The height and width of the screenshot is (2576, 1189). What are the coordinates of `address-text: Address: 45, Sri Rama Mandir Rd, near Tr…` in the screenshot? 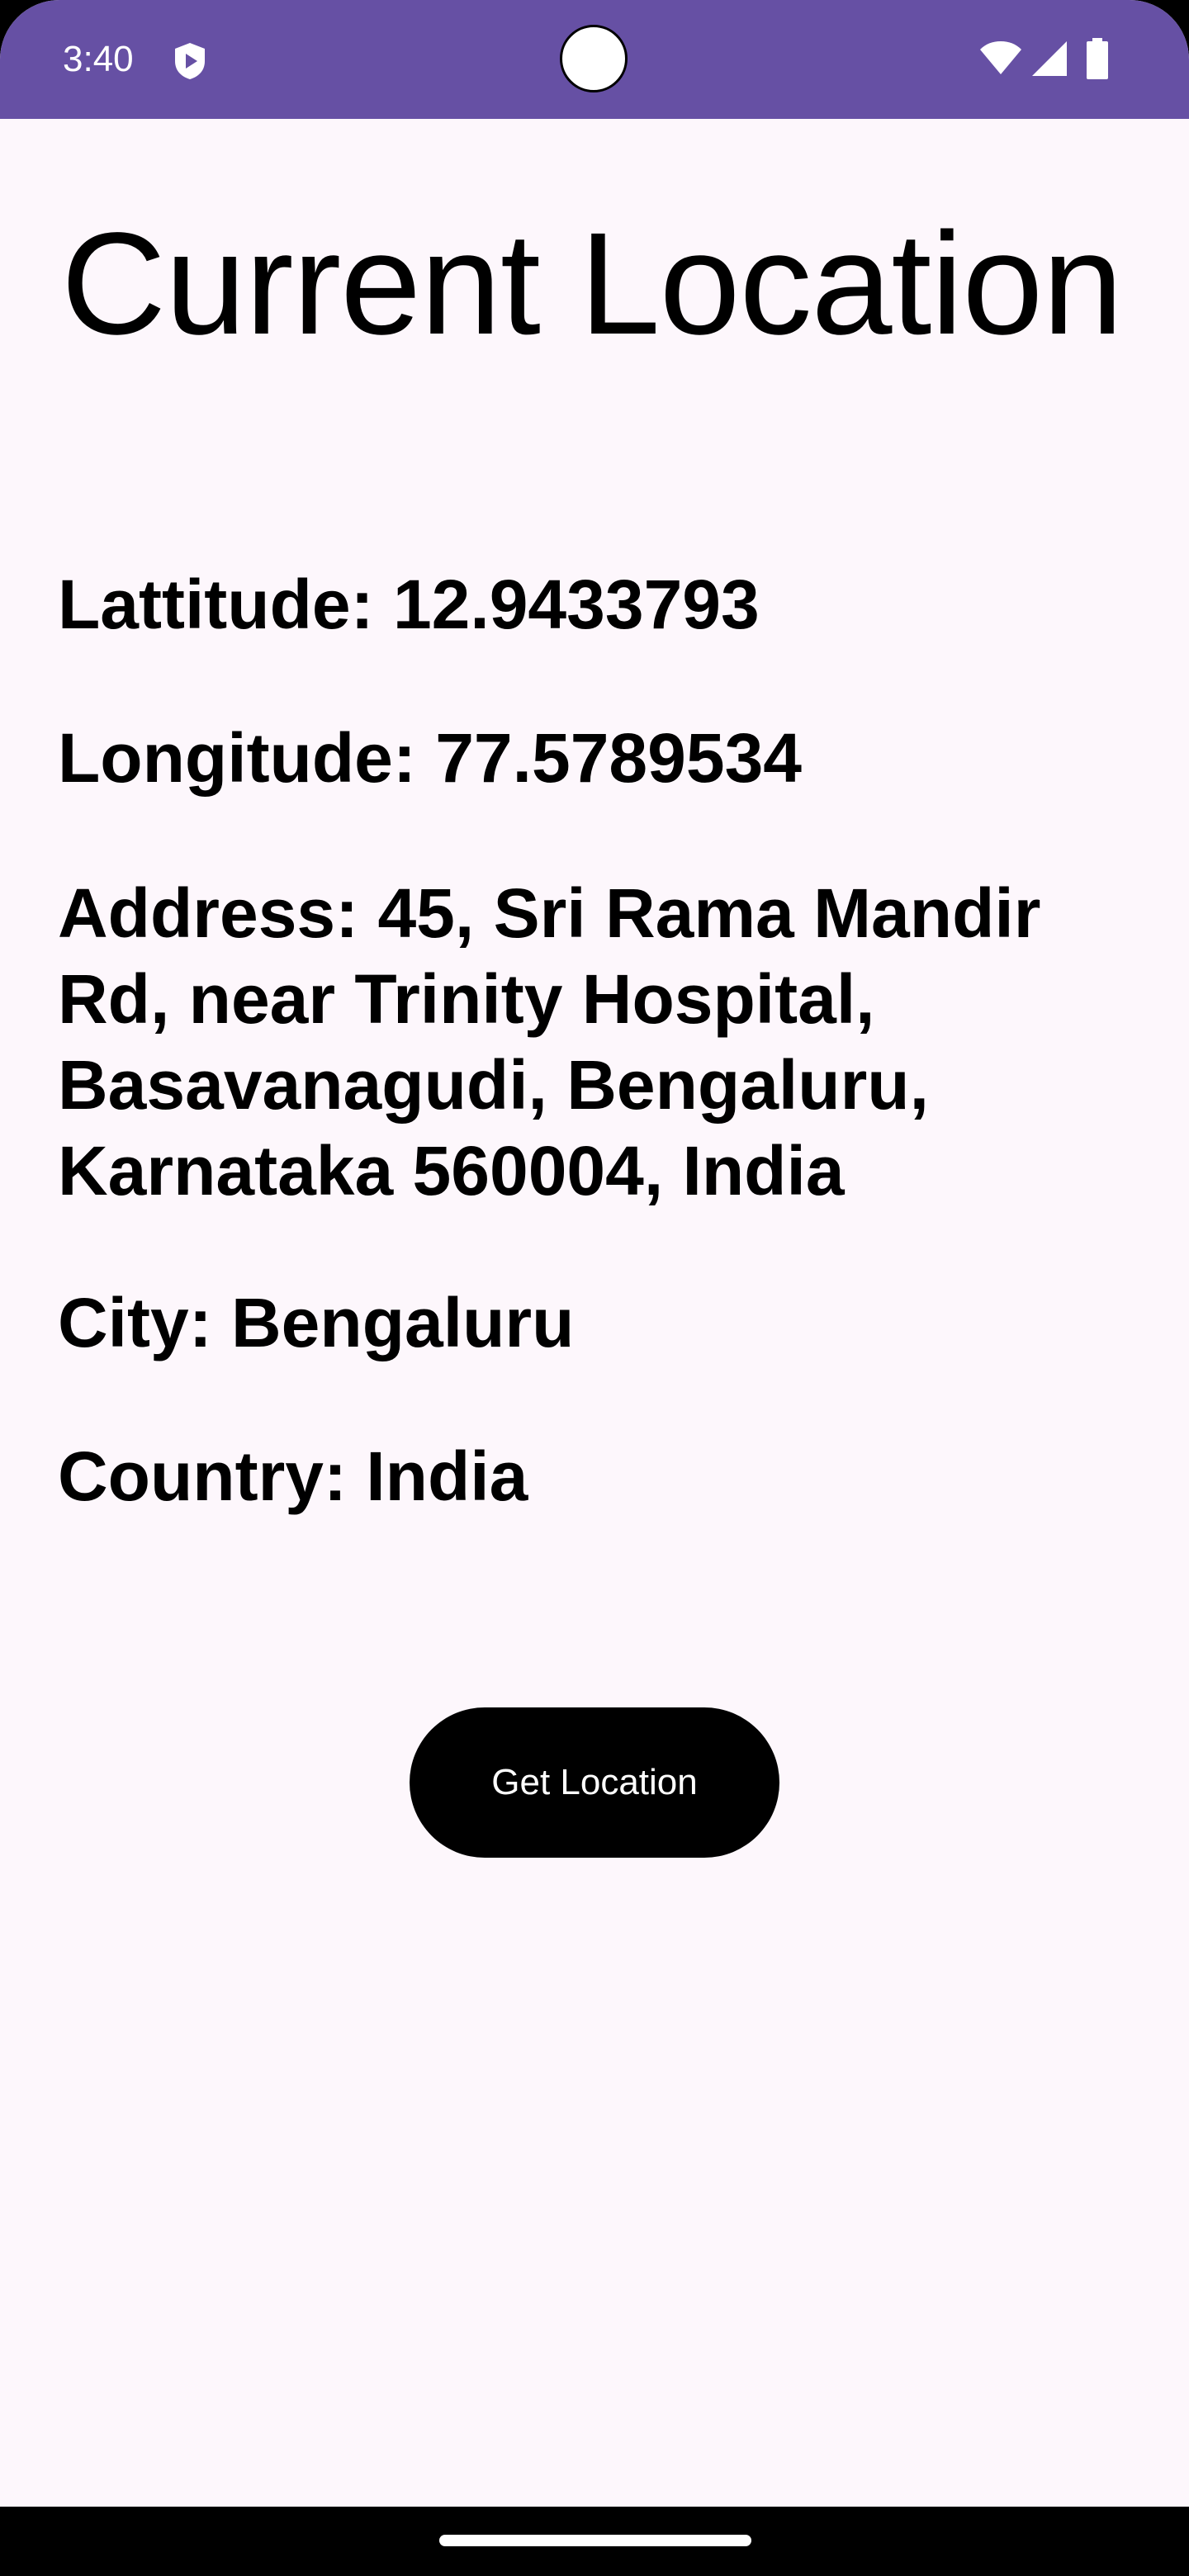 It's located at (594, 1042).